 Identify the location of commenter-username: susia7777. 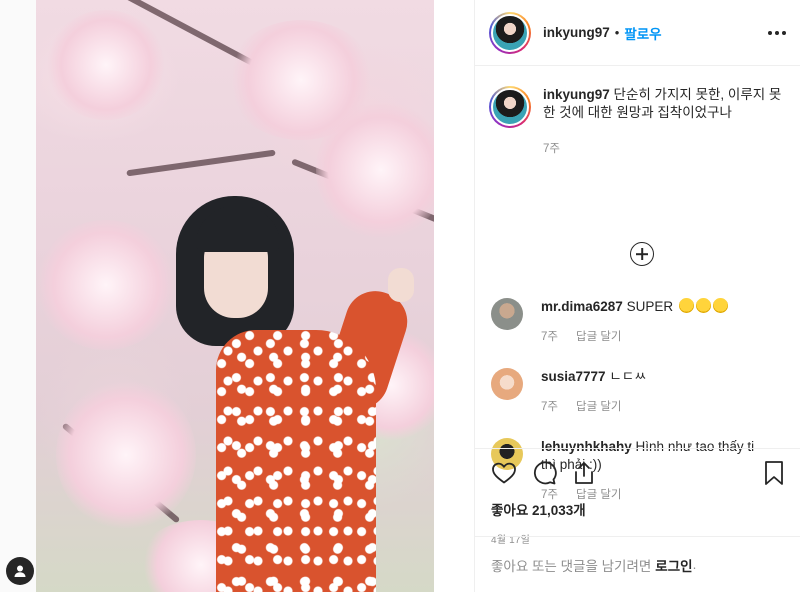
(573, 376).